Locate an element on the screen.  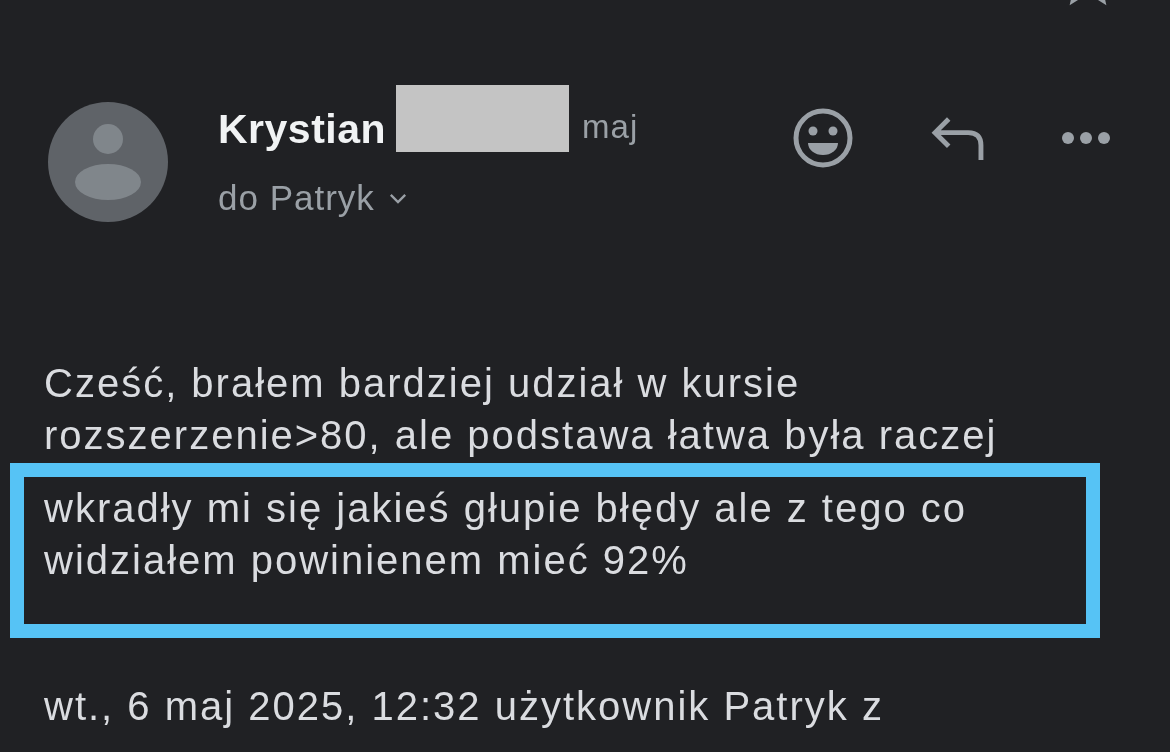
highlighted-text: wkradły mi się jakieś głupie błędy ale z tego co widziałem powinienem mieć 92% is located at coordinates (506, 534).